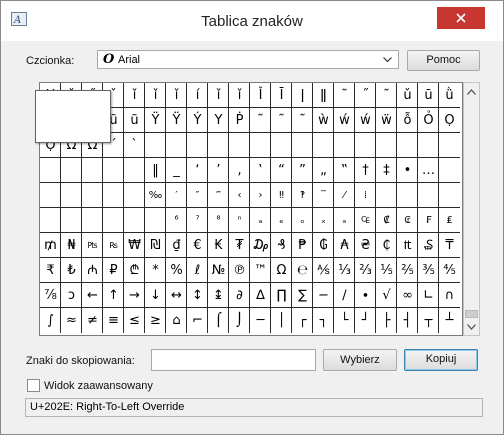 This screenshot has height=435, width=504. What do you see at coordinates (344, 195) in the screenshot?
I see `character-cell: ⁄` at bounding box center [344, 195].